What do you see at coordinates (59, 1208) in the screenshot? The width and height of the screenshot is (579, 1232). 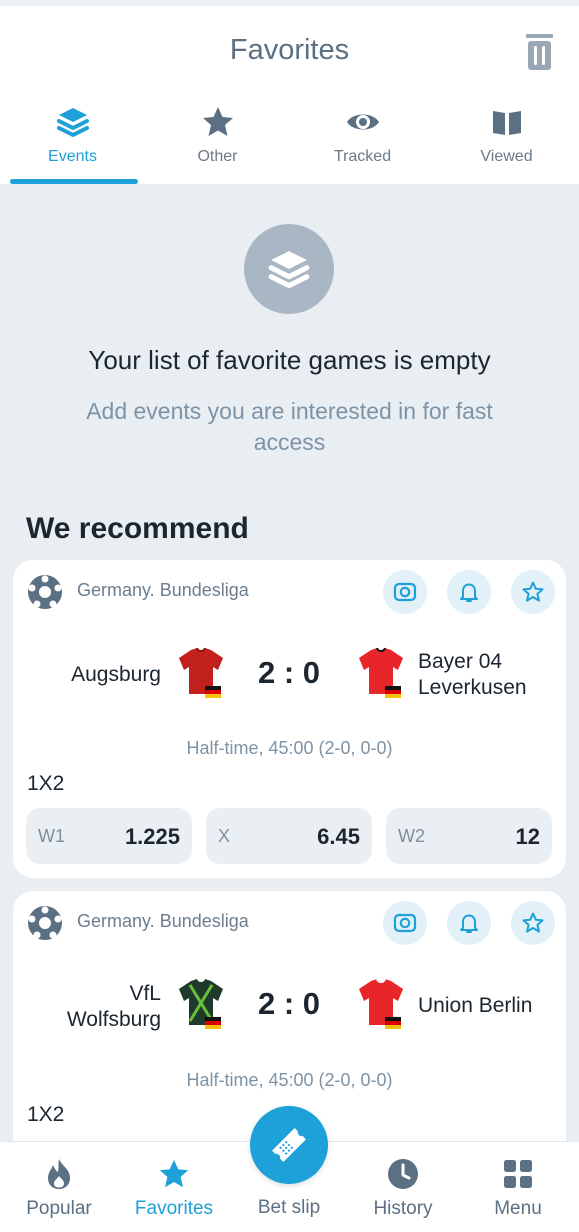 I see `nav-popular-label: Popular` at bounding box center [59, 1208].